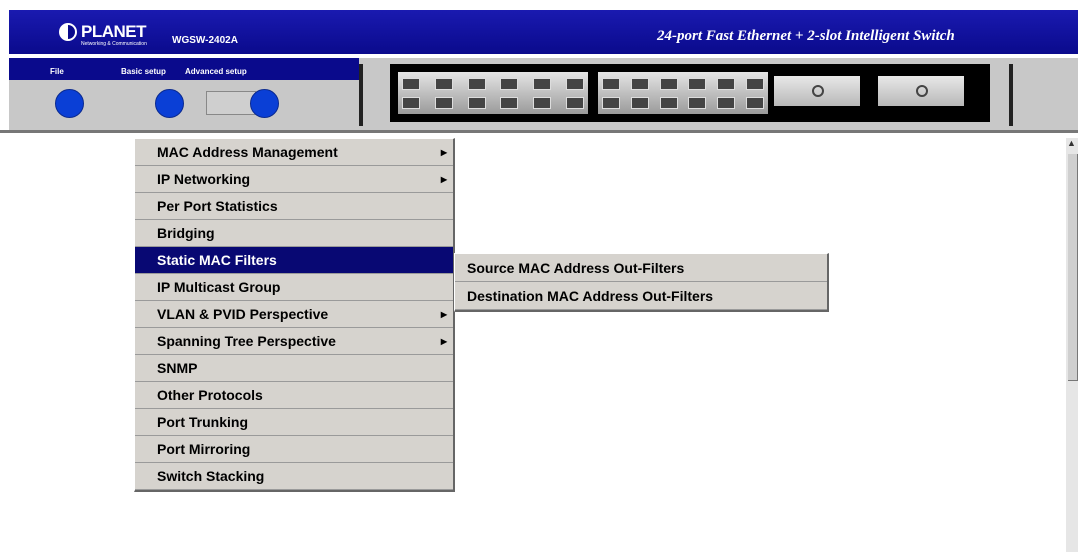  I want to click on menu-item-spanning-tree-perspective: Spanning Tree Perspective ▶, so click(294, 341).